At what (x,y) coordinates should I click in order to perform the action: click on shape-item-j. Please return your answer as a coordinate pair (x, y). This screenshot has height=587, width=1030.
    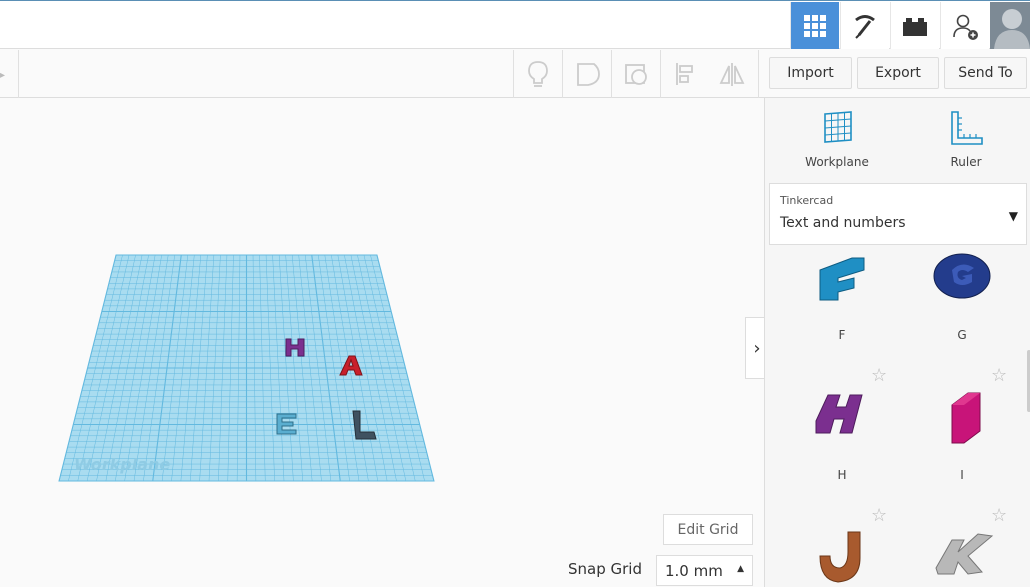
    Looking at the image, I should click on (842, 554).